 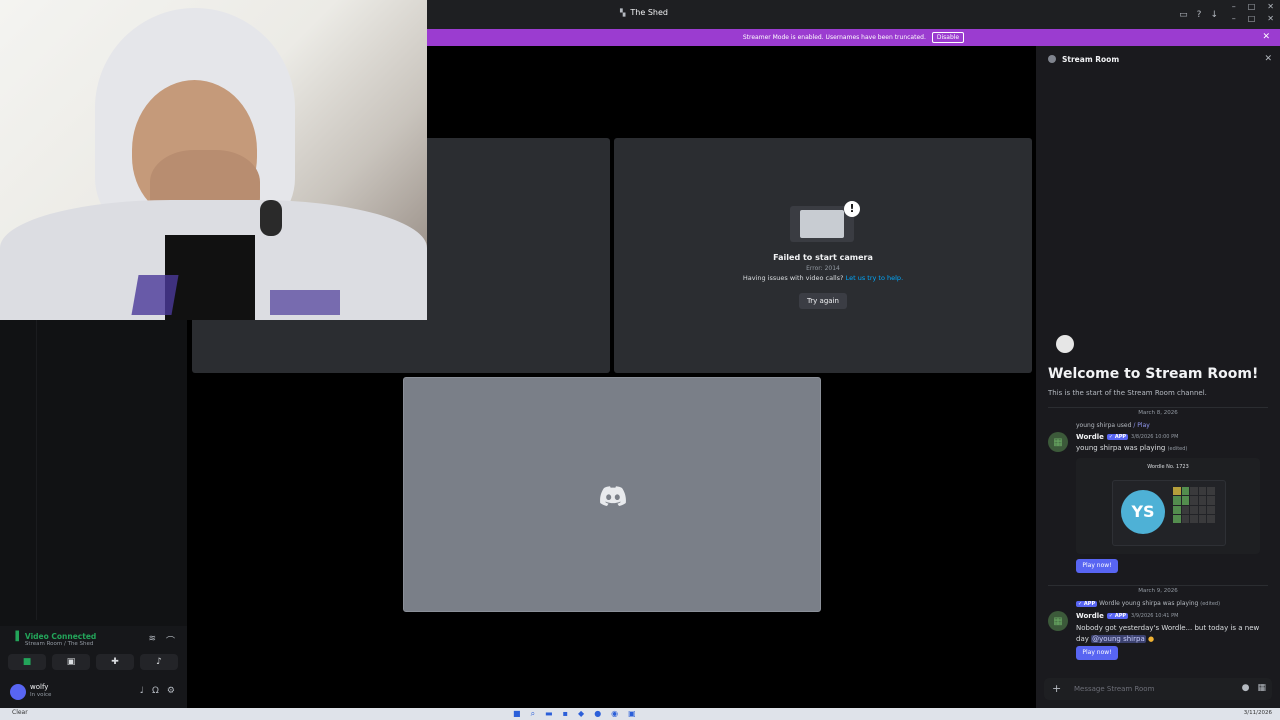 I want to click on user-controls: ♩ Ω ⚙, so click(x=157, y=691).